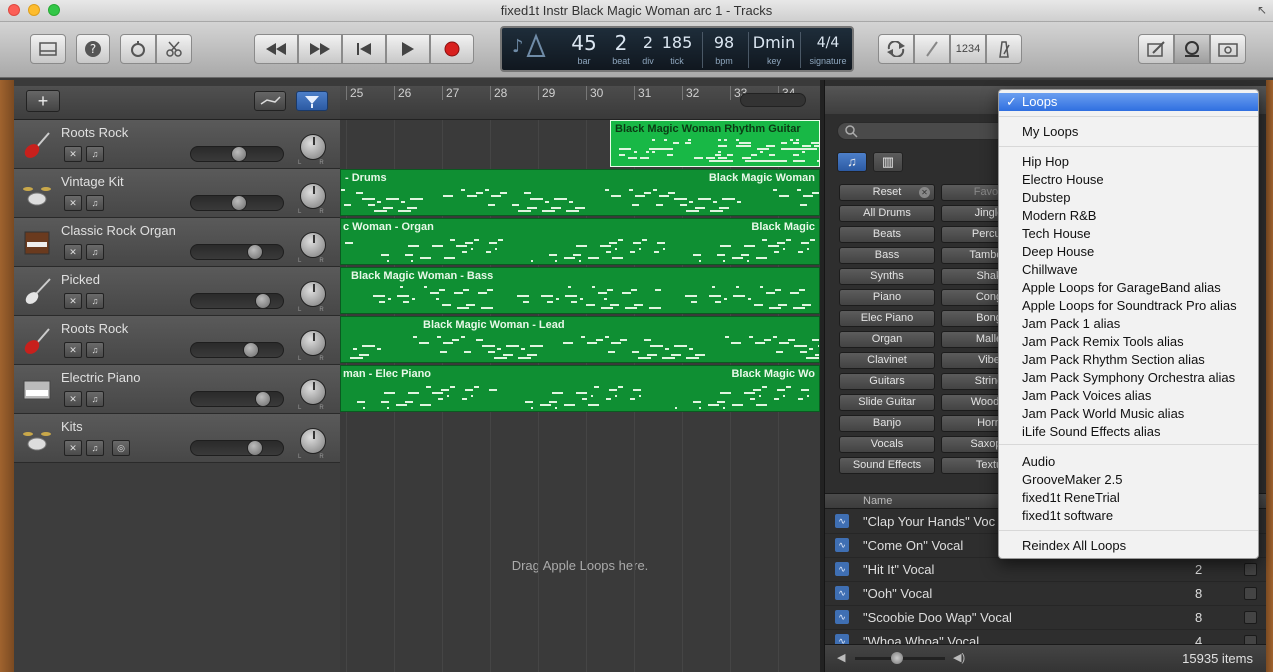 The width and height of the screenshot is (1273, 672). I want to click on keyword-button: Guitars, so click(887, 381).